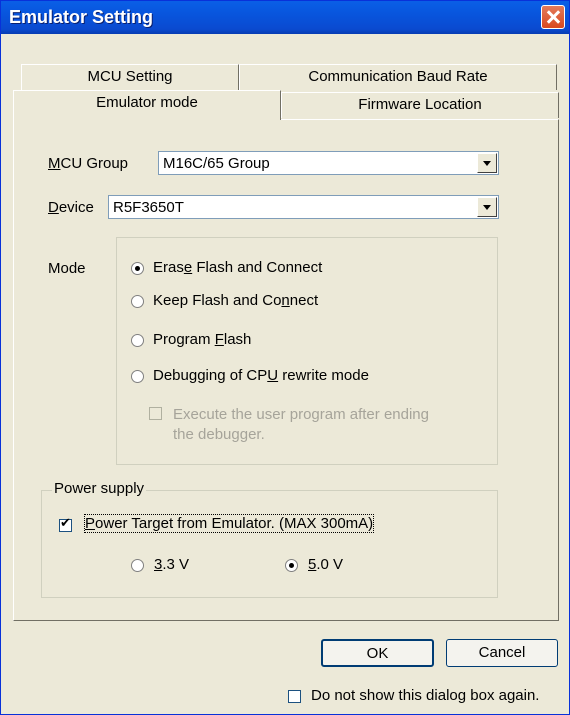 Image resolution: width=570 pixels, height=715 pixels. What do you see at coordinates (147, 102) in the screenshot?
I see `tab-label: Emulator mode` at bounding box center [147, 102].